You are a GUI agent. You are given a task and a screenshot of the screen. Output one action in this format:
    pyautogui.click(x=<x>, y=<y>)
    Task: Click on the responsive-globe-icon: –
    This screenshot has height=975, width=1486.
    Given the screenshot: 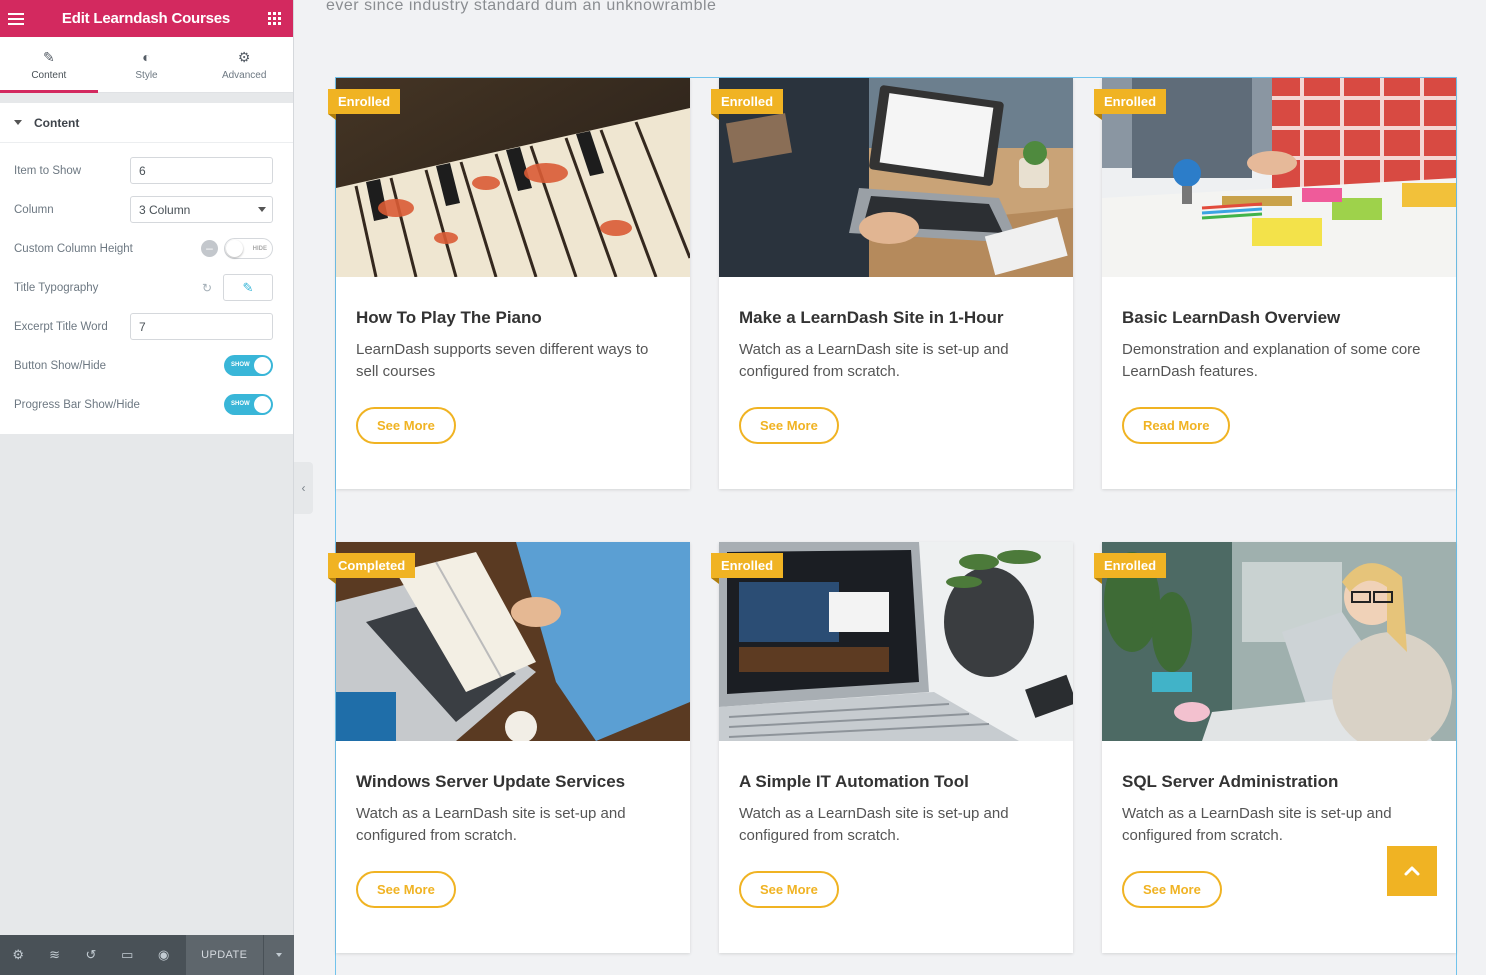 What is the action you would take?
    pyautogui.click(x=209, y=248)
    